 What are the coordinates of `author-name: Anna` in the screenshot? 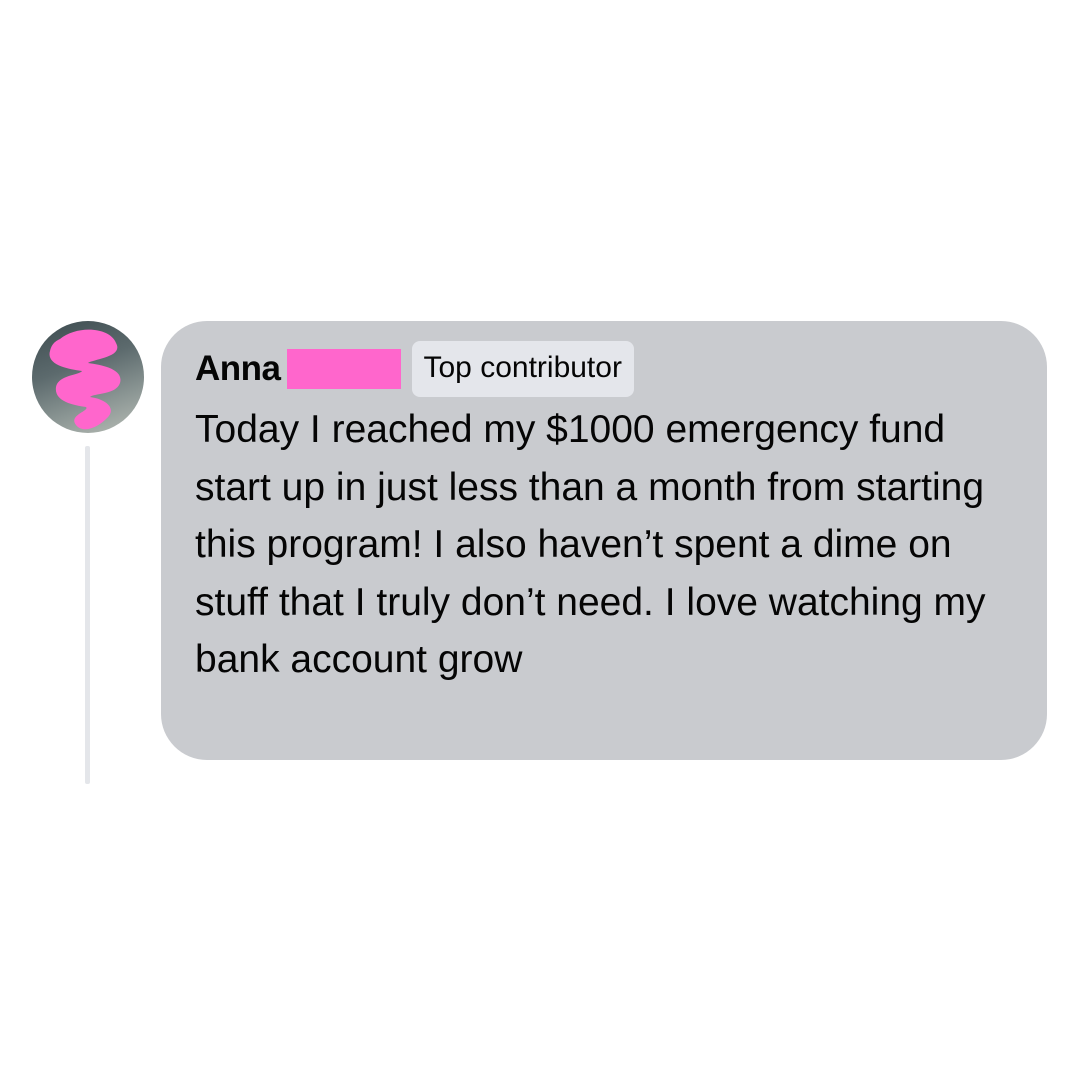 It's located at (238, 369).